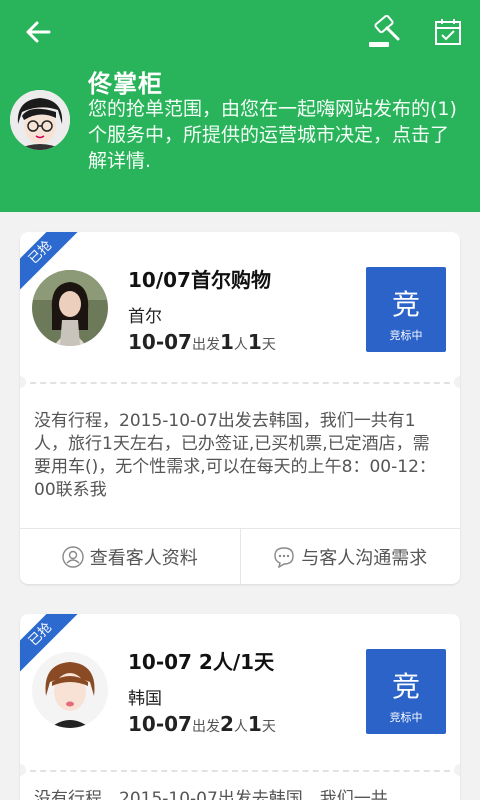 This screenshot has height=800, width=480. Describe the element at coordinates (211, 794) in the screenshot. I see `trip-description: 没有行程，2015-10-07出发去韩国，我们一共` at that location.